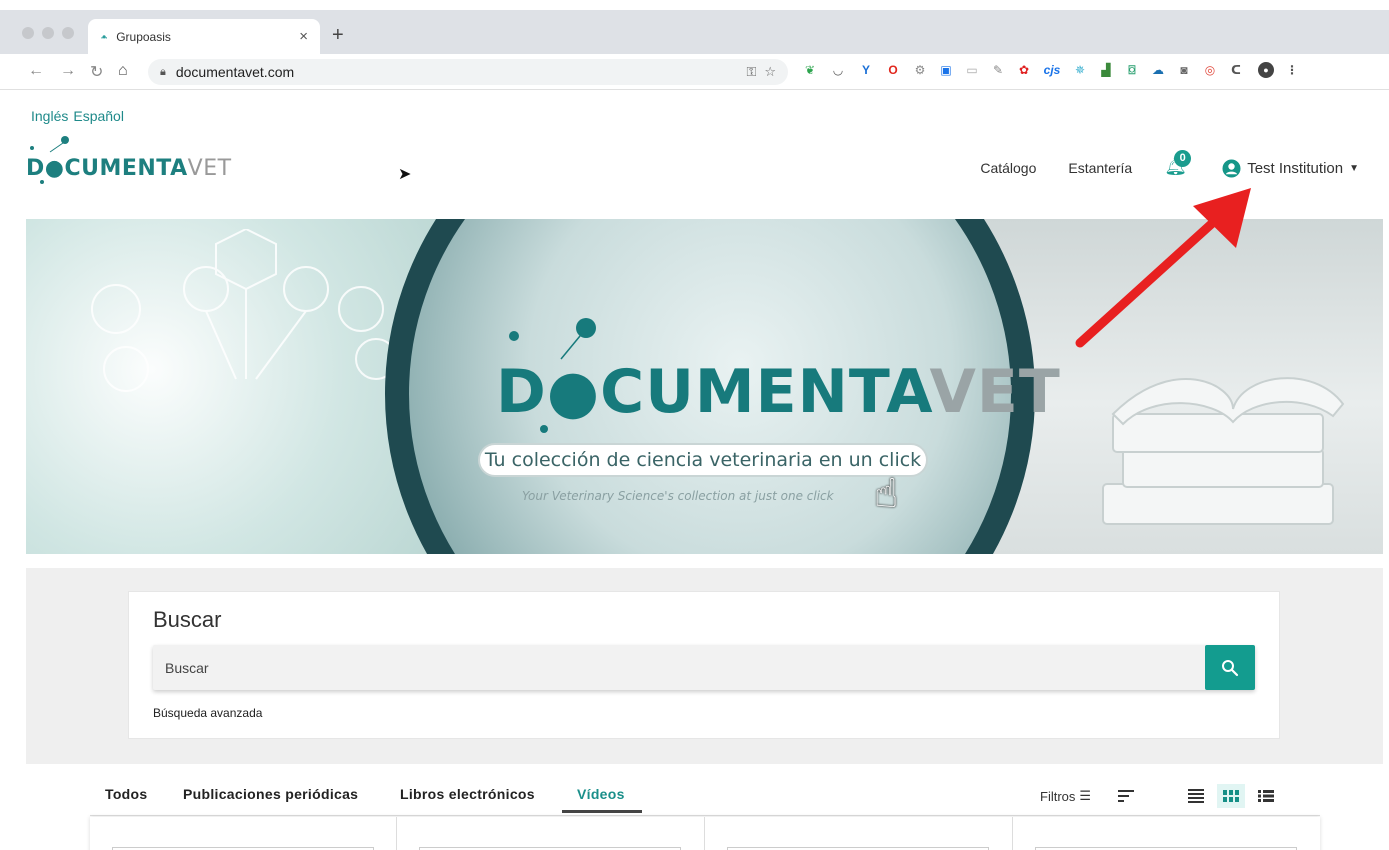  Describe the element at coordinates (770, 72) in the screenshot. I see `bookmark-star-icon: ☆` at that location.